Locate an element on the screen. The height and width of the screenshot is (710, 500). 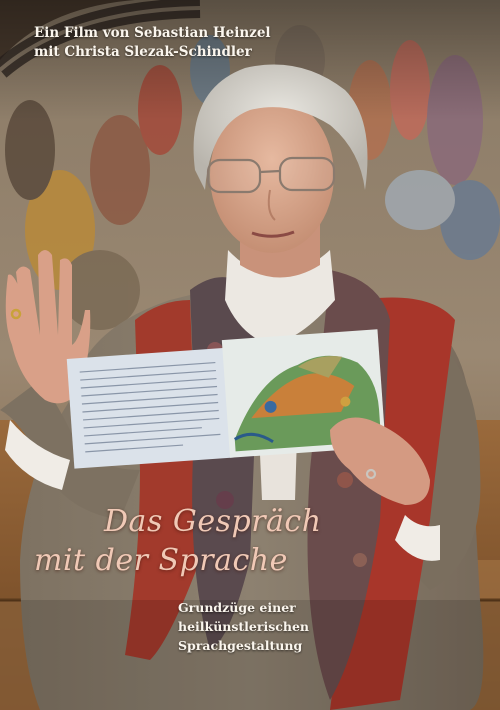
credit-line-director: Ein Film von Sebastian Heinzel is located at coordinates (152, 33).